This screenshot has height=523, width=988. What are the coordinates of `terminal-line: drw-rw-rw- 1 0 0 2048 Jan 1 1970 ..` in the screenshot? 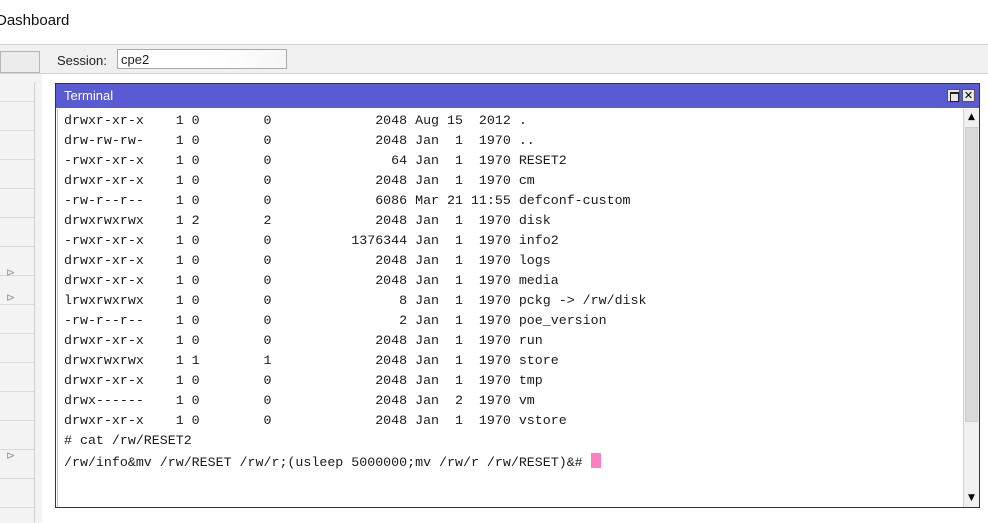 It's located at (299, 140).